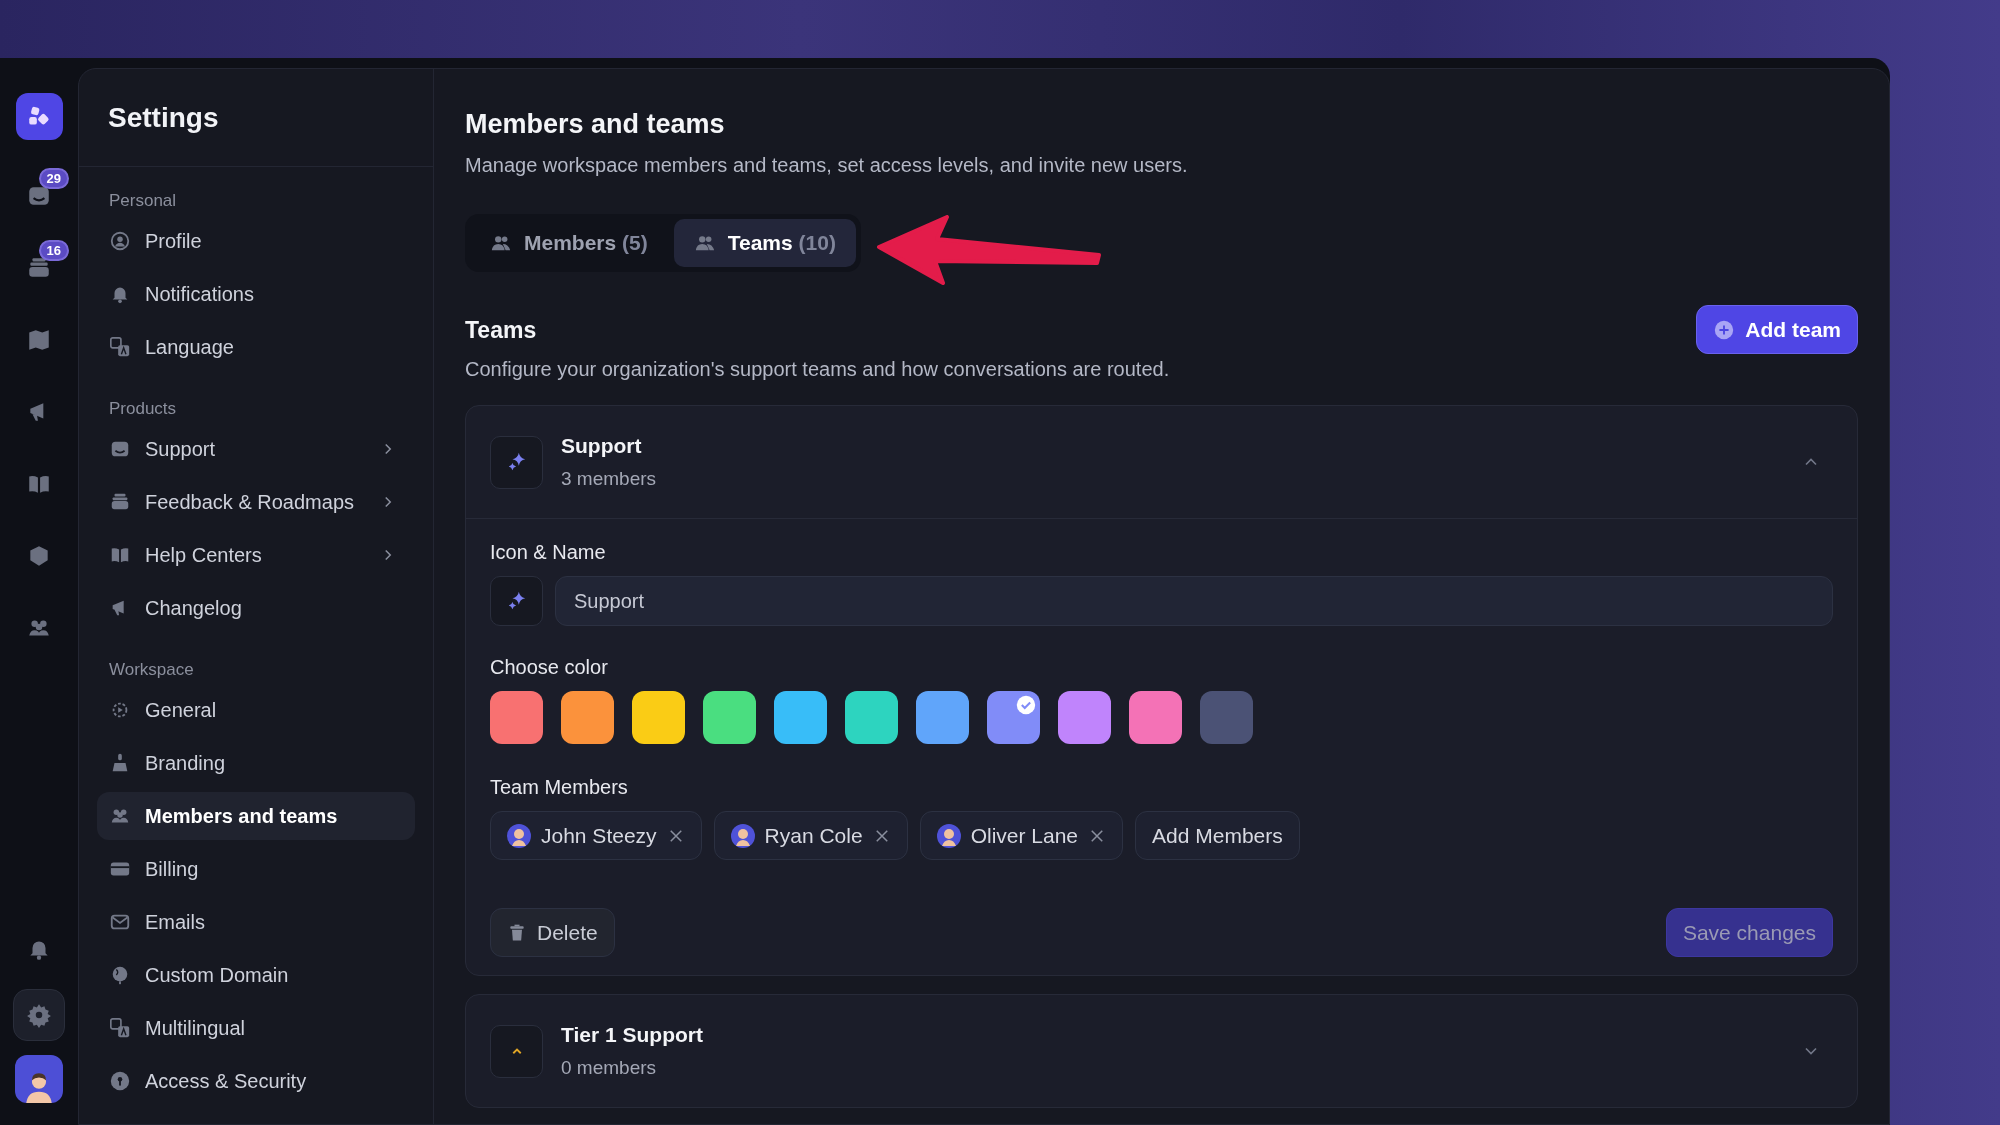  Describe the element at coordinates (256, 869) in the screenshot. I see `sidebar-item: Billing` at that location.